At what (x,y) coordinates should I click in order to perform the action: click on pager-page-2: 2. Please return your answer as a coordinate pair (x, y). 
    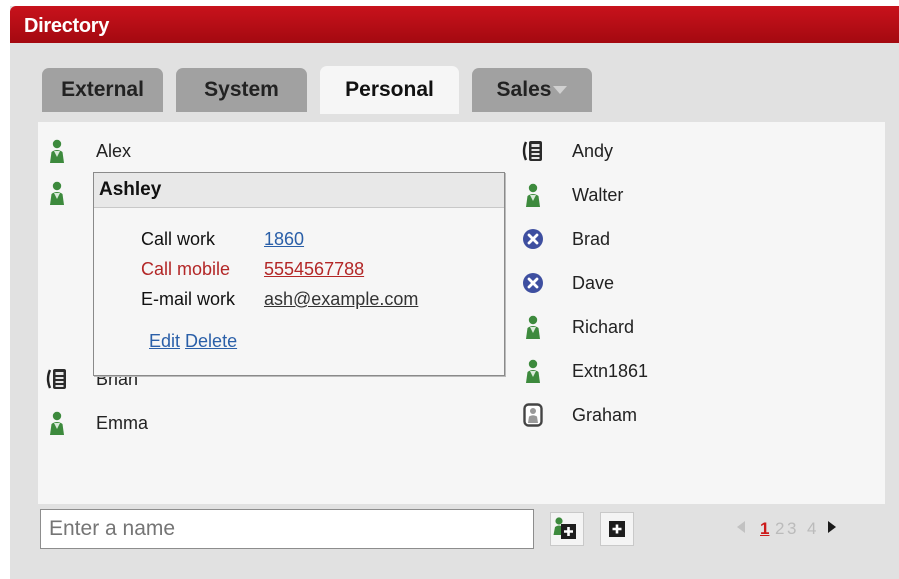
    Looking at the image, I should click on (779, 529).